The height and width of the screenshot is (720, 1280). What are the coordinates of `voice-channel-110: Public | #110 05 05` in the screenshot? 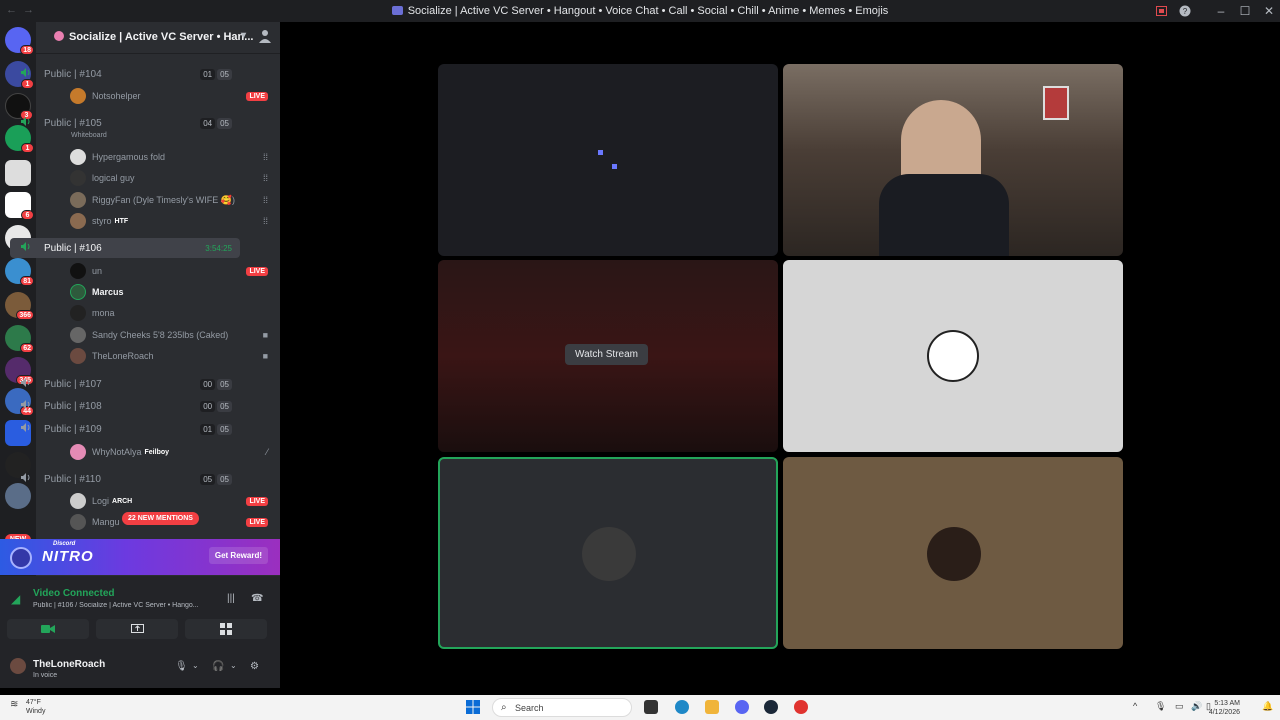 It's located at (125, 479).